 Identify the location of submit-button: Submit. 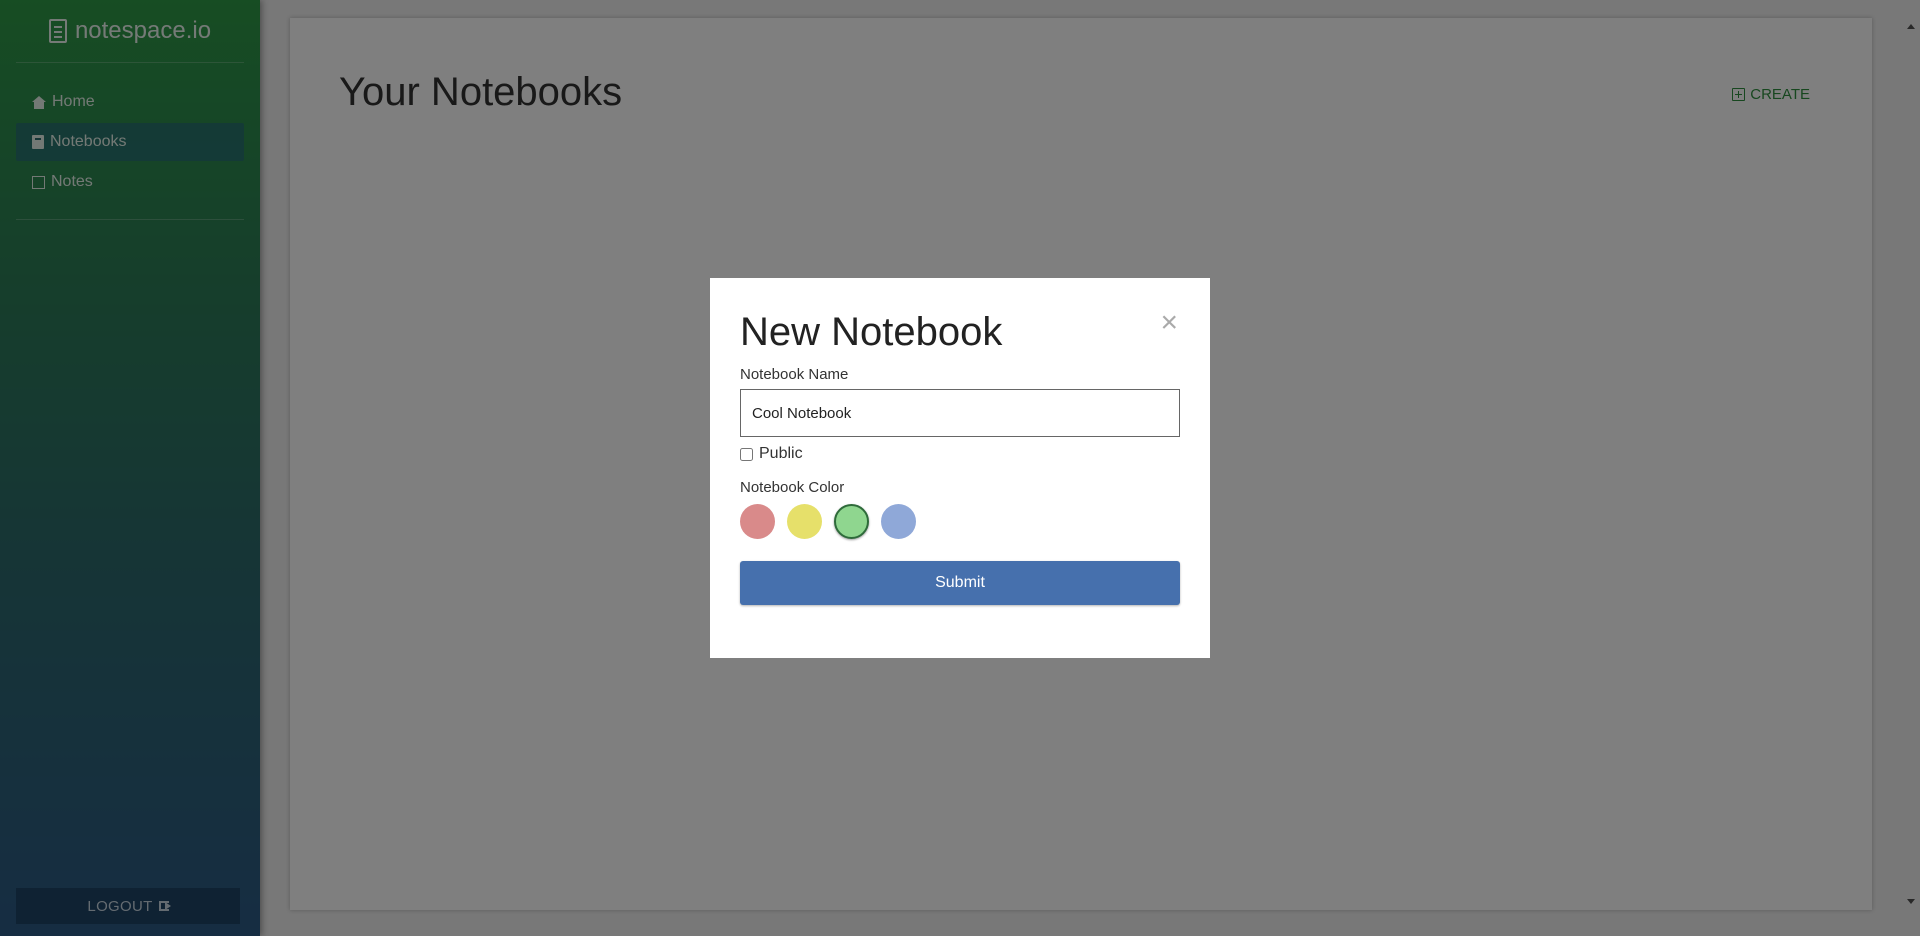
(960, 583).